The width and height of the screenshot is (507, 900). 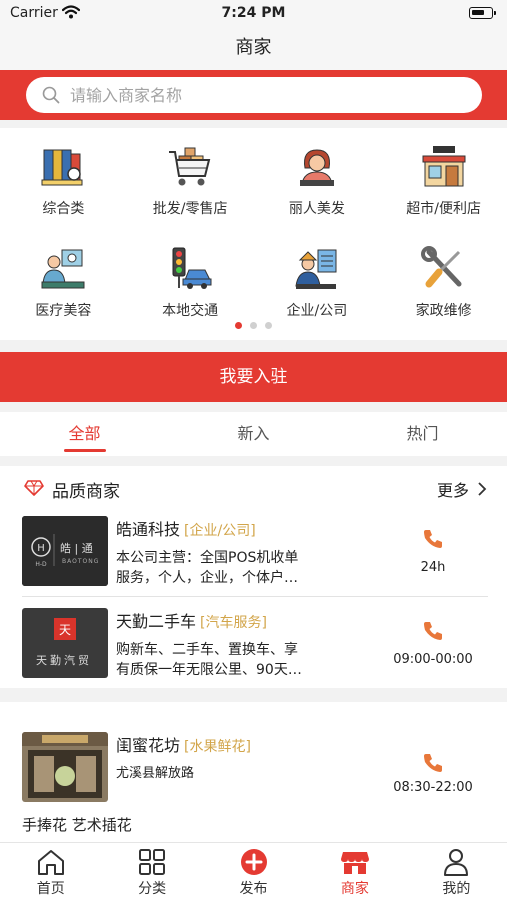 I want to click on category-label: 企业/公司, so click(x=317, y=311).